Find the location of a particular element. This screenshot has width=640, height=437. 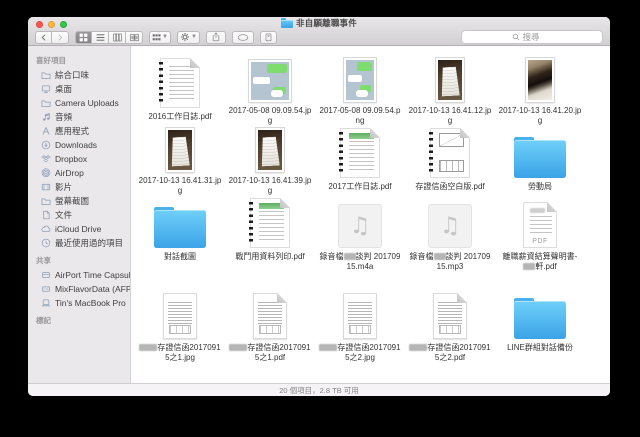

sidebar-item: 桌面 is located at coordinates (79, 89).